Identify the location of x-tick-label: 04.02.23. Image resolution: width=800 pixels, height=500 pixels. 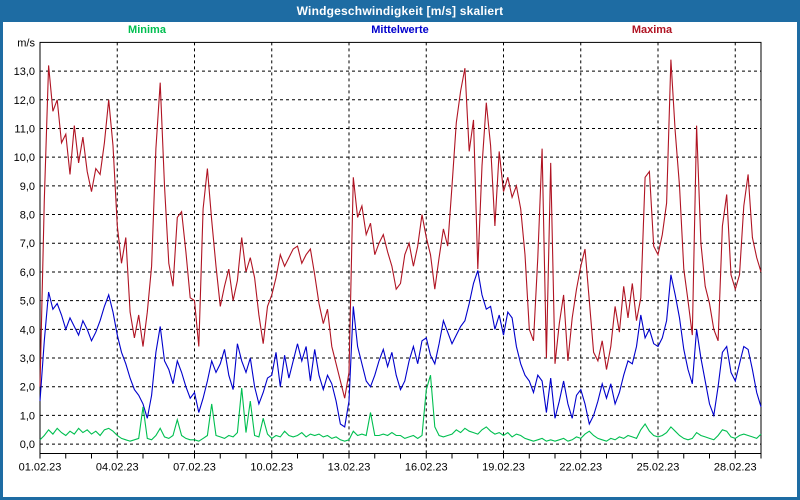
(117, 468).